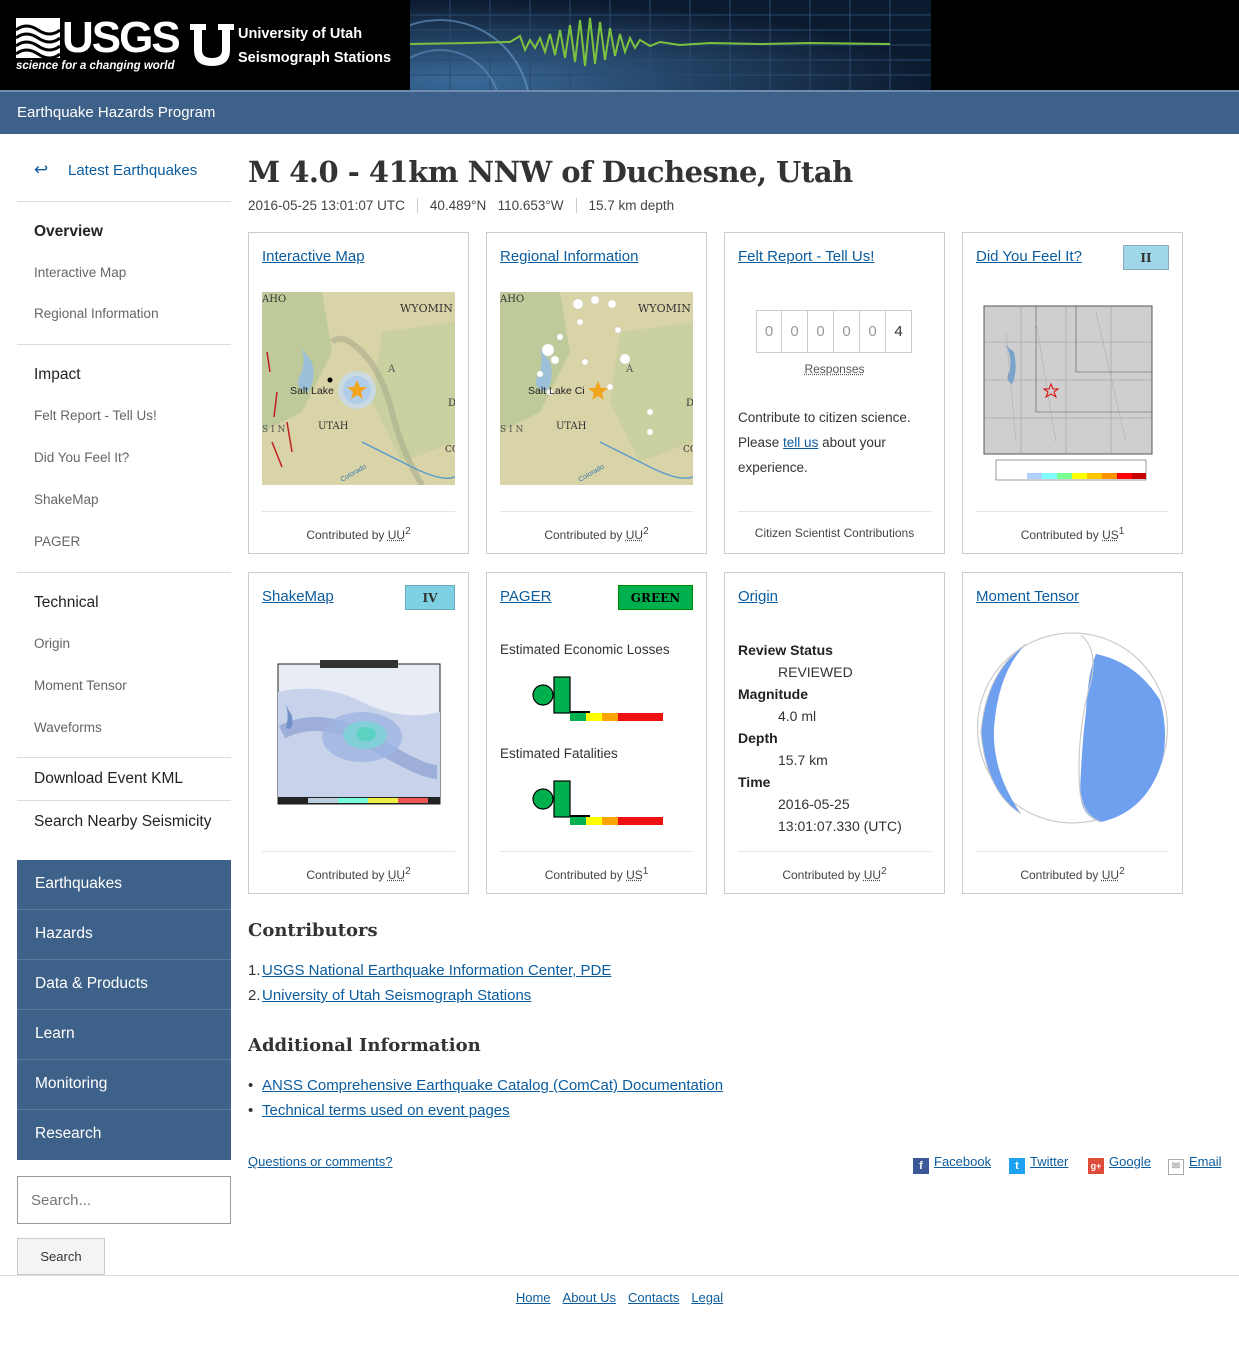 Image resolution: width=1239 pixels, height=1346 pixels. What do you see at coordinates (530, 205) in the screenshot?
I see `event-lon: 110.653°W` at bounding box center [530, 205].